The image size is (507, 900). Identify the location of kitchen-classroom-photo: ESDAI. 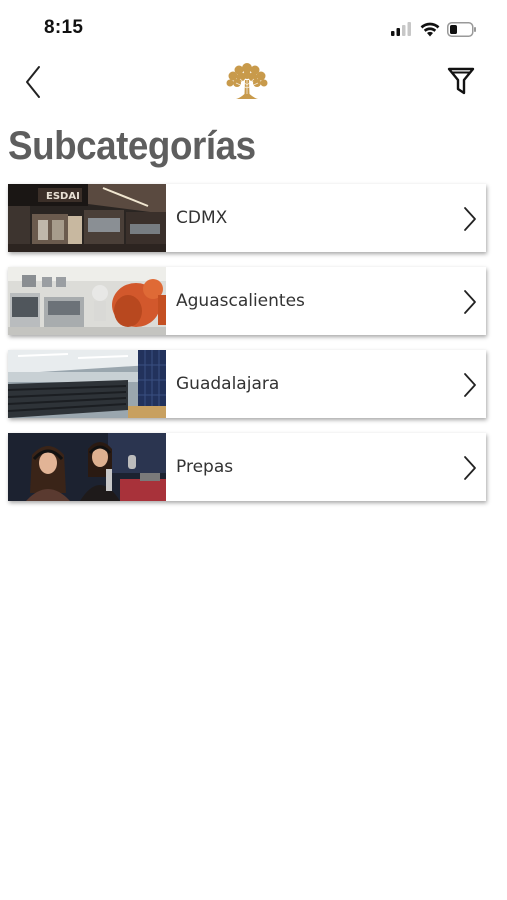
(87, 218).